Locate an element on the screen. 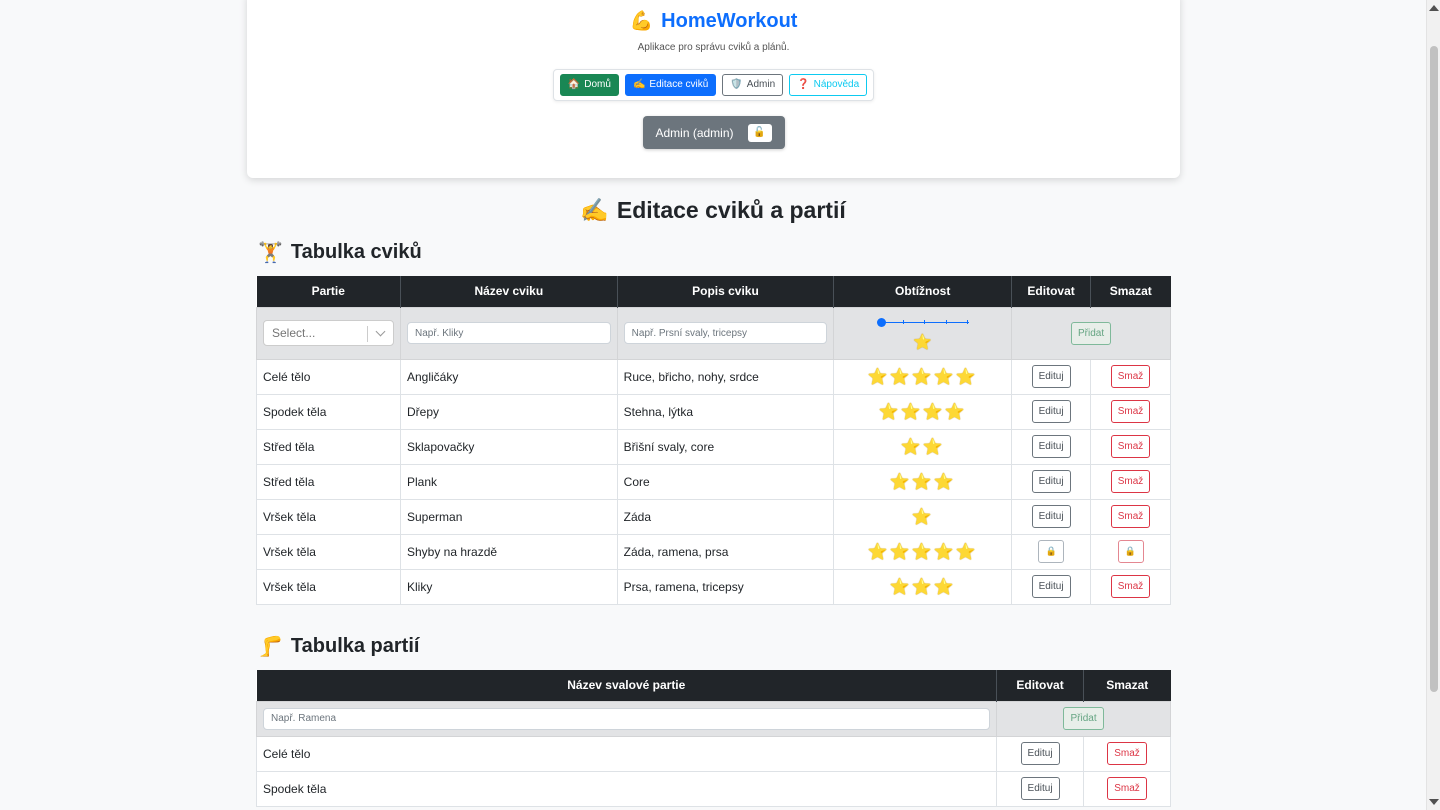 This screenshot has width=1440, height=810. exercises-title-text: Tabulka cviků is located at coordinates (356, 252).